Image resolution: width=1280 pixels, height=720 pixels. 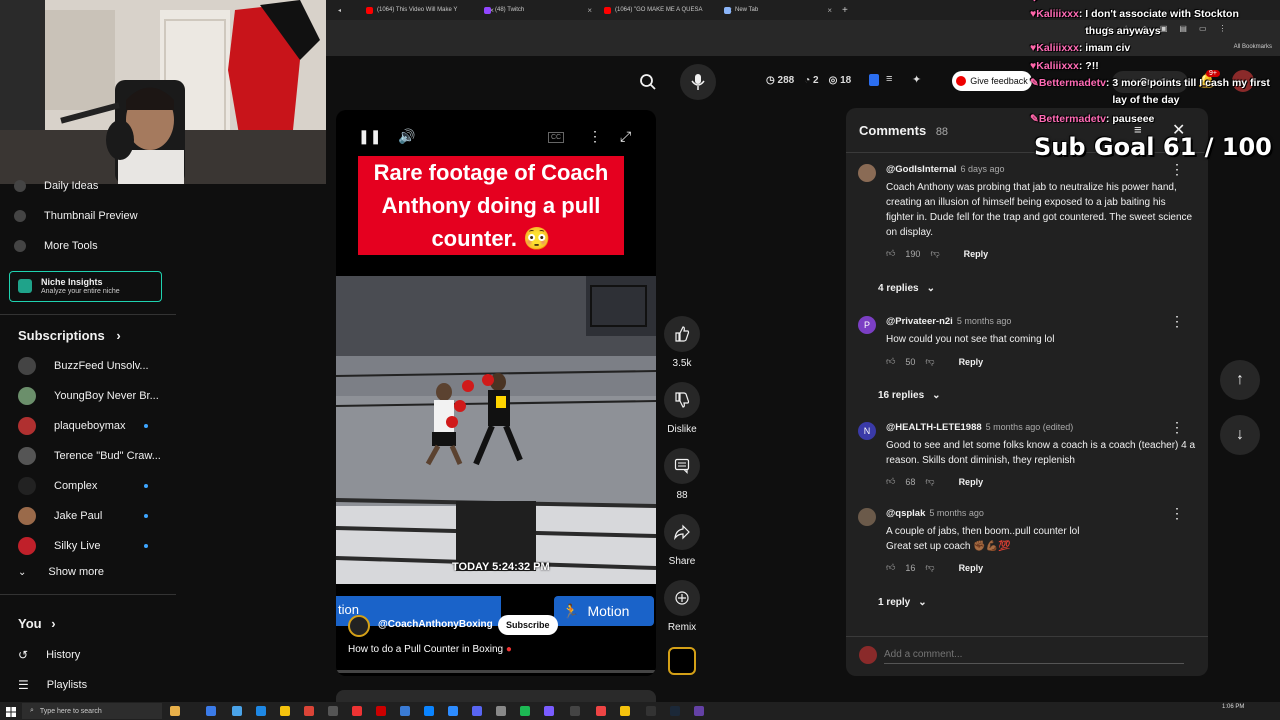 I want to click on list-icon: ≡, so click(x=889, y=79).